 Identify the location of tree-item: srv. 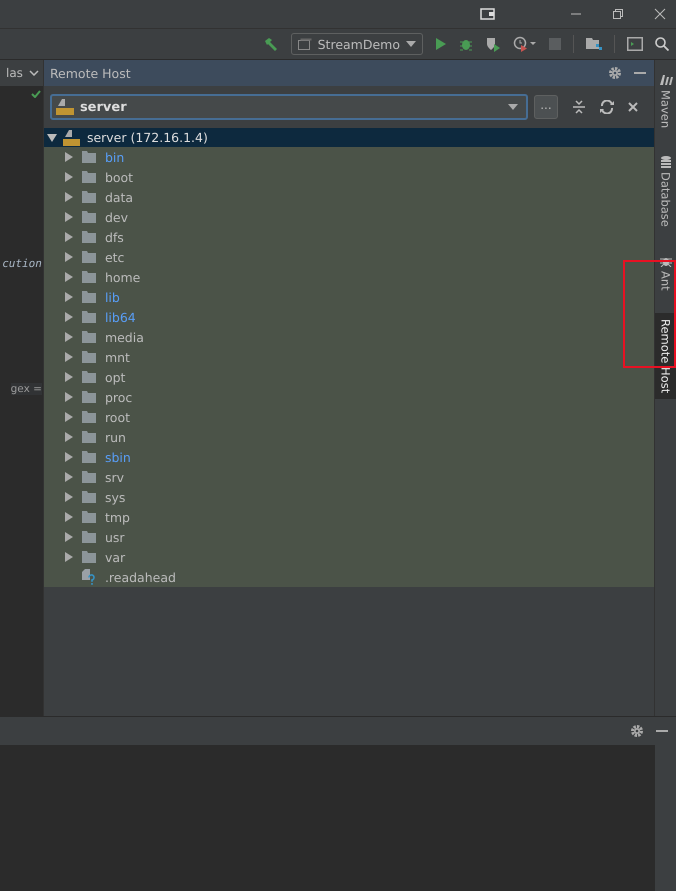
(349, 477).